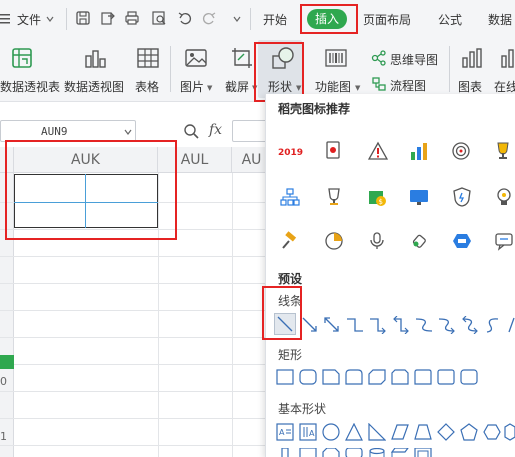  I want to click on certificate-icon, so click(333, 152).